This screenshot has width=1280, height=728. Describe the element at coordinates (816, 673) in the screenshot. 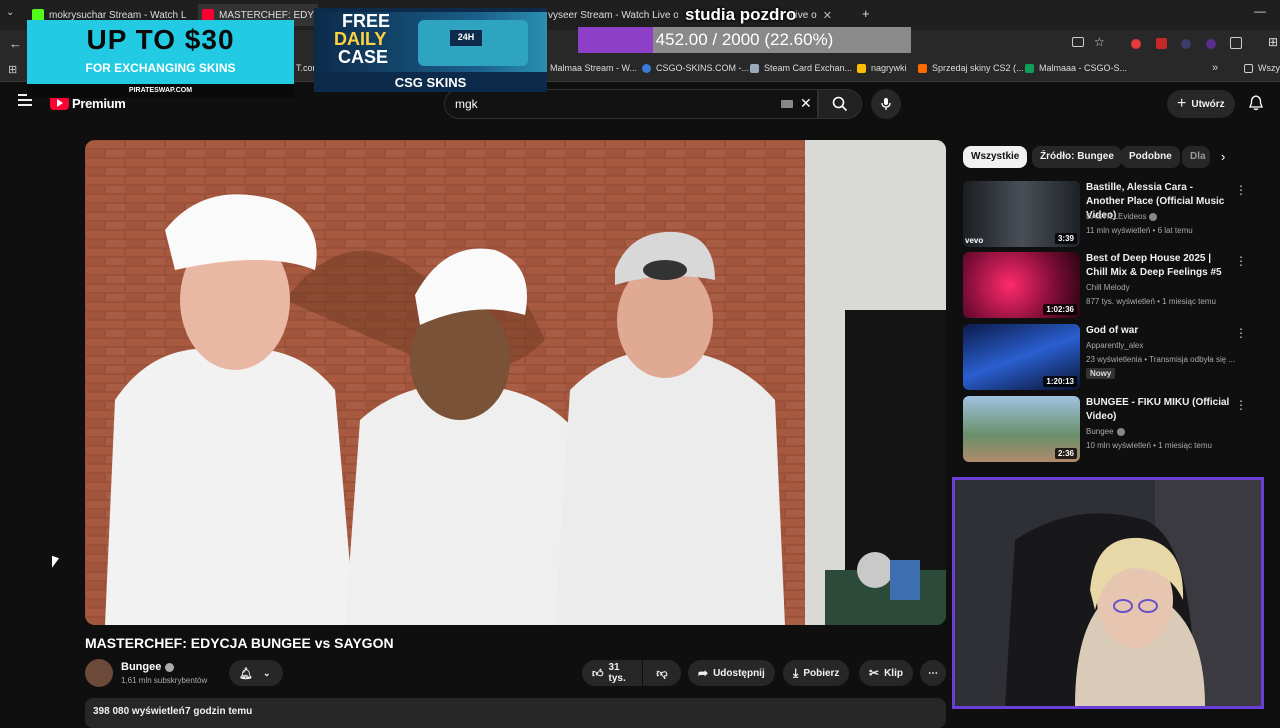

I see `download-button: ⤓ Pobierz` at that location.